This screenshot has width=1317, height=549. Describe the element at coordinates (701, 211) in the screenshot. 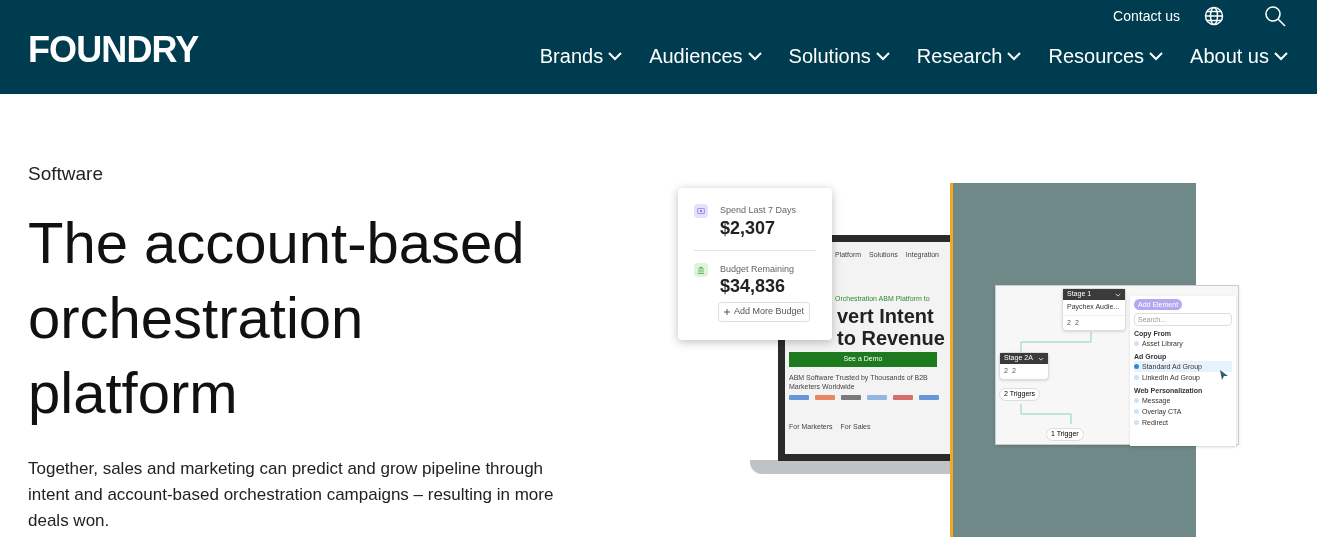

I see `money-icon` at that location.